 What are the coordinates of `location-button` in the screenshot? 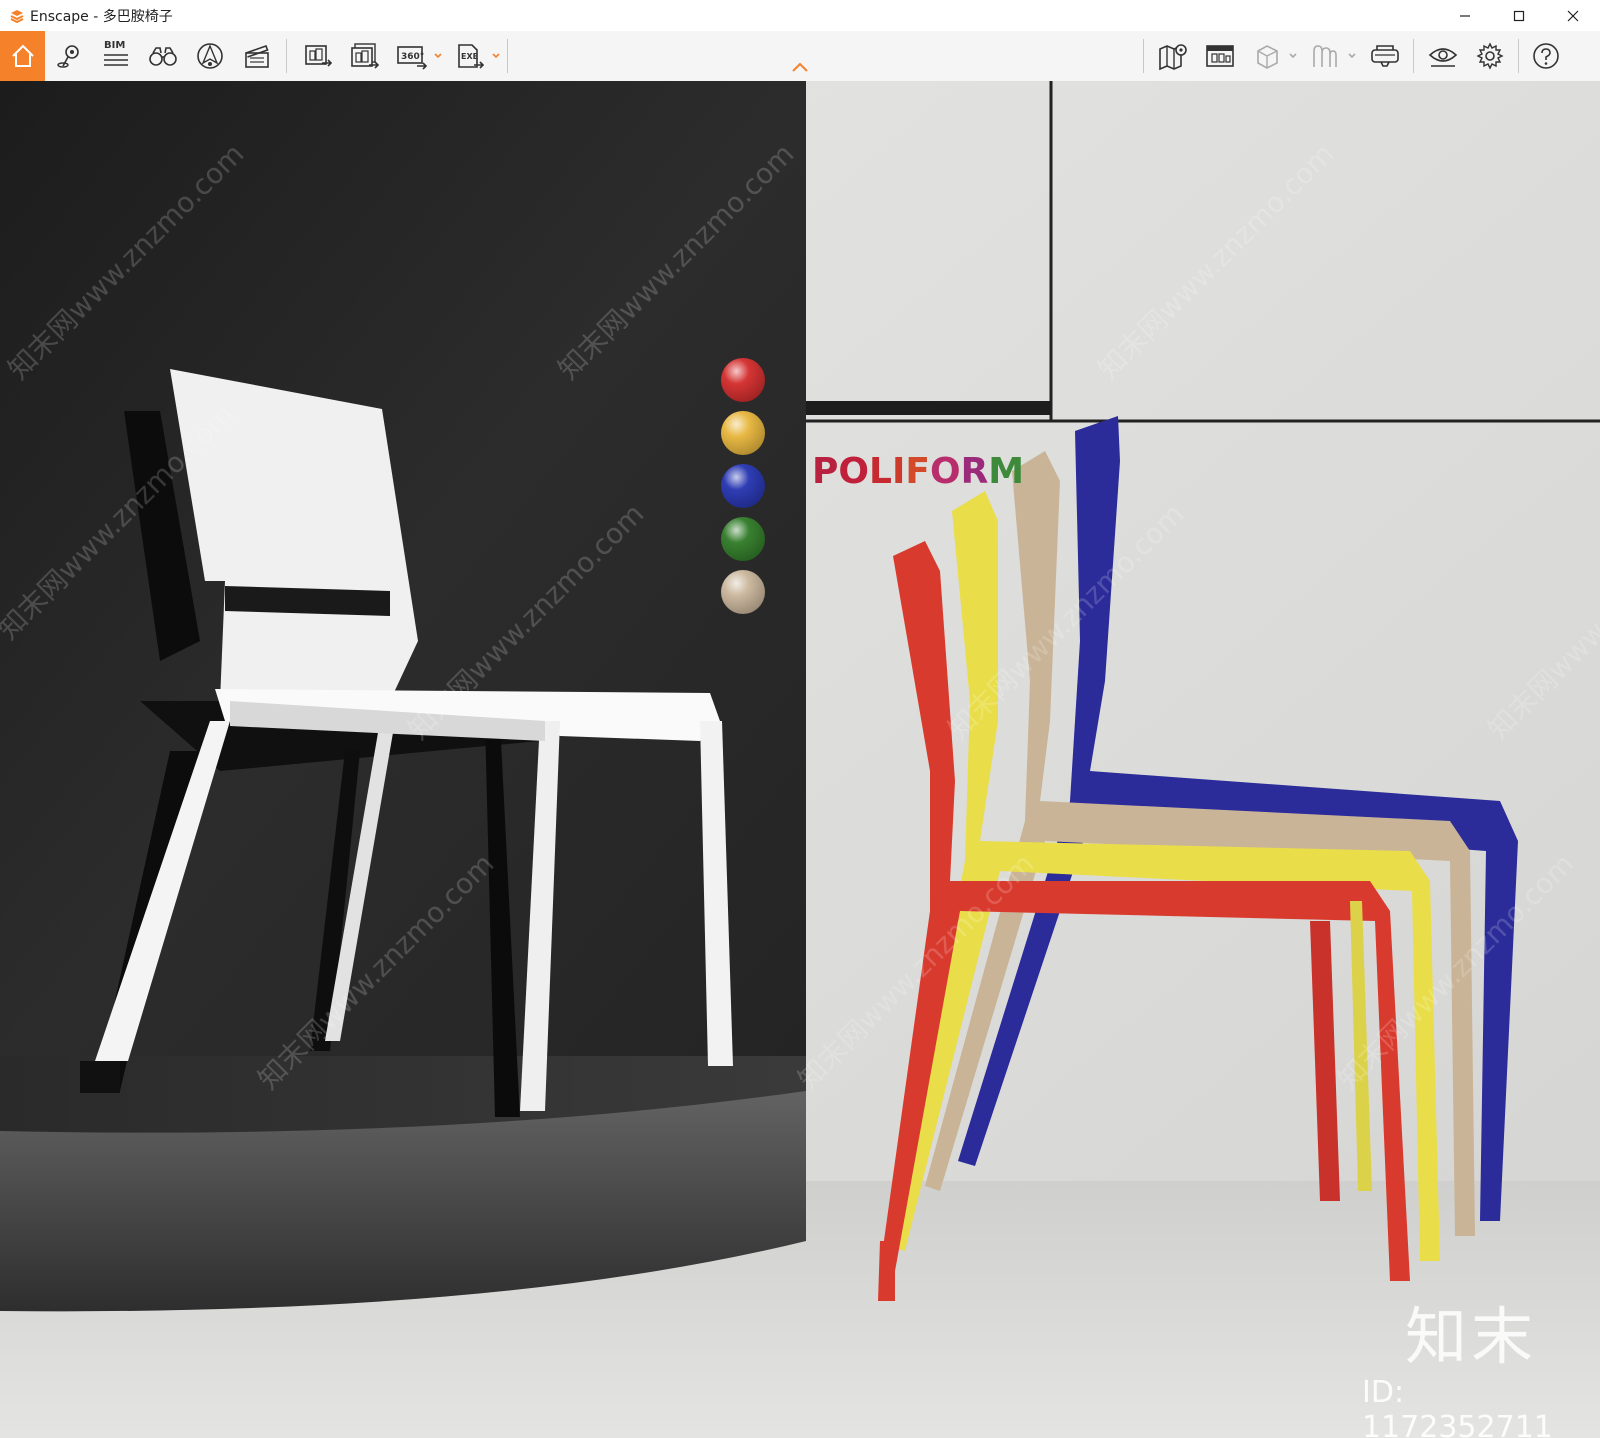 It's located at (69, 56).